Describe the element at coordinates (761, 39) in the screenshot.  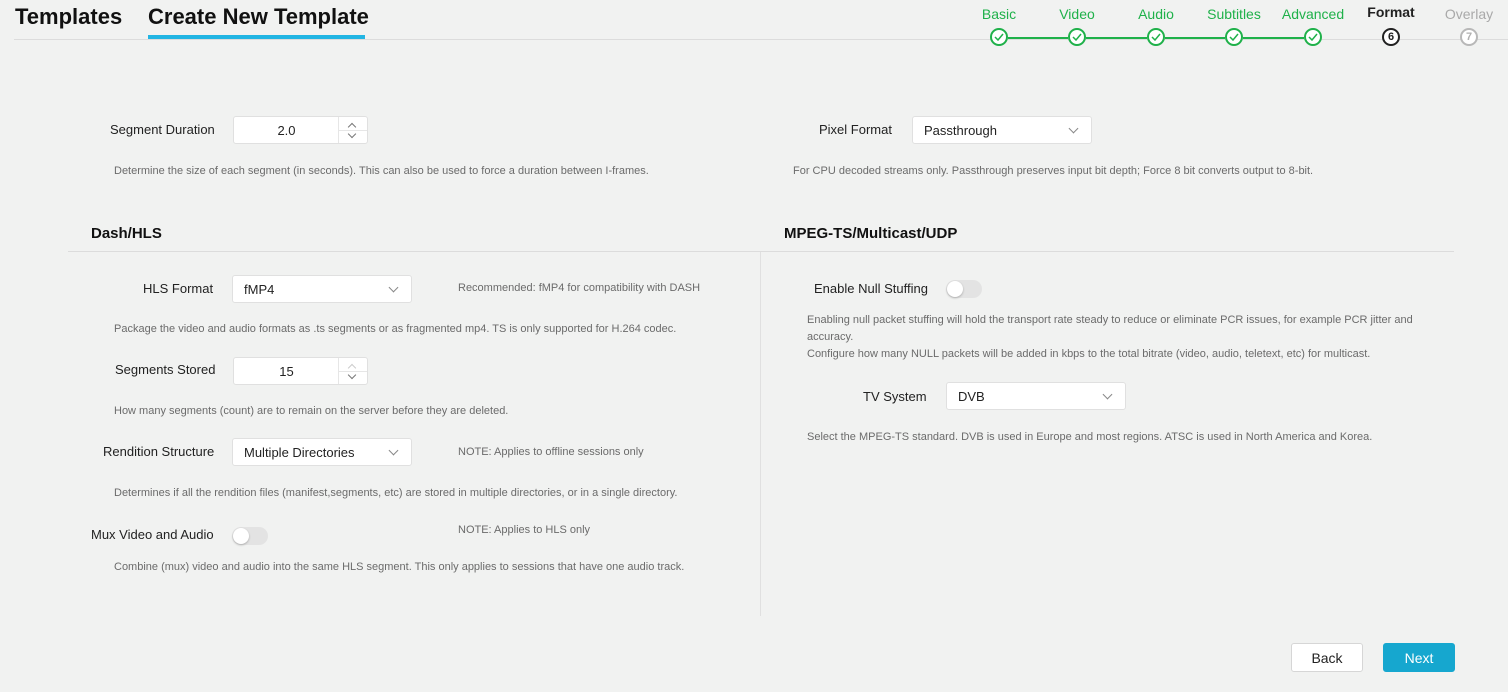
I see `header-divider` at that location.